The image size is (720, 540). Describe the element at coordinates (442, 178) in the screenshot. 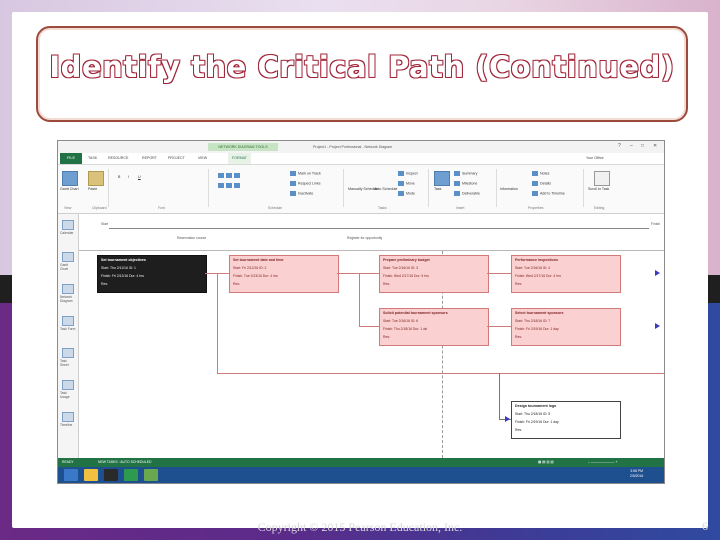

I see `task-icon` at that location.